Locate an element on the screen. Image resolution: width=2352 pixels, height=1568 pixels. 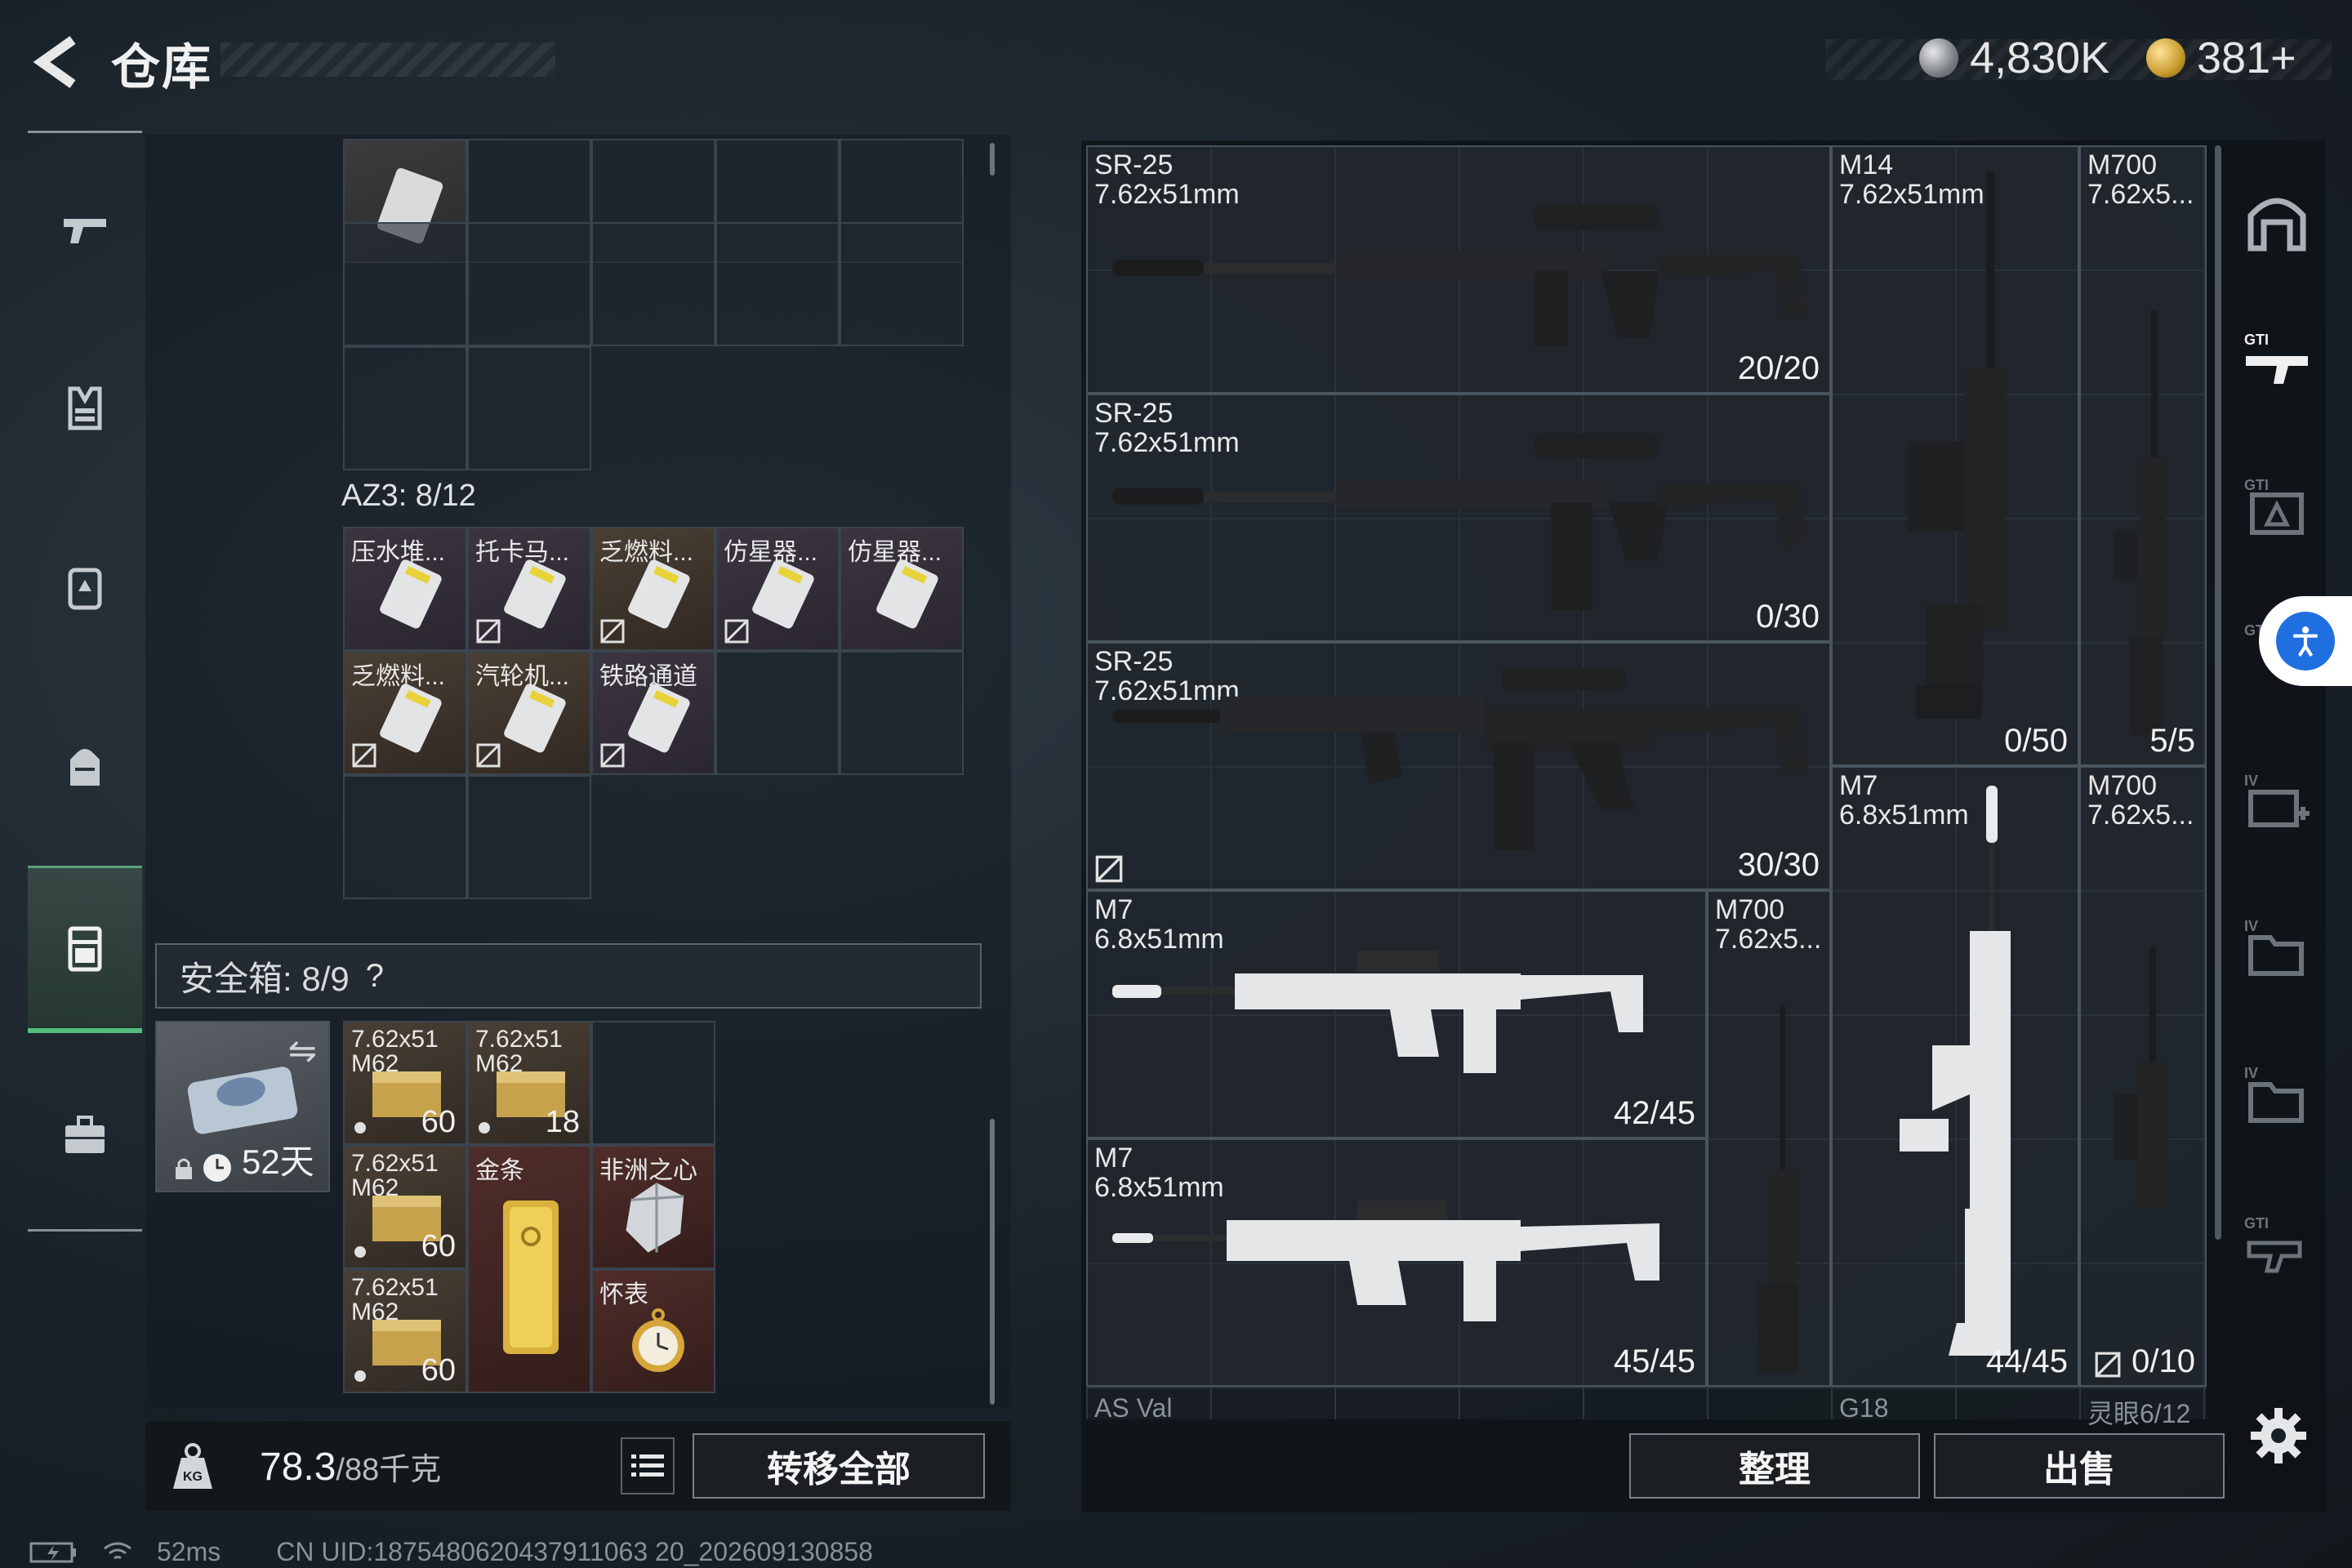
filter-all is located at coordinates (2277, 220).